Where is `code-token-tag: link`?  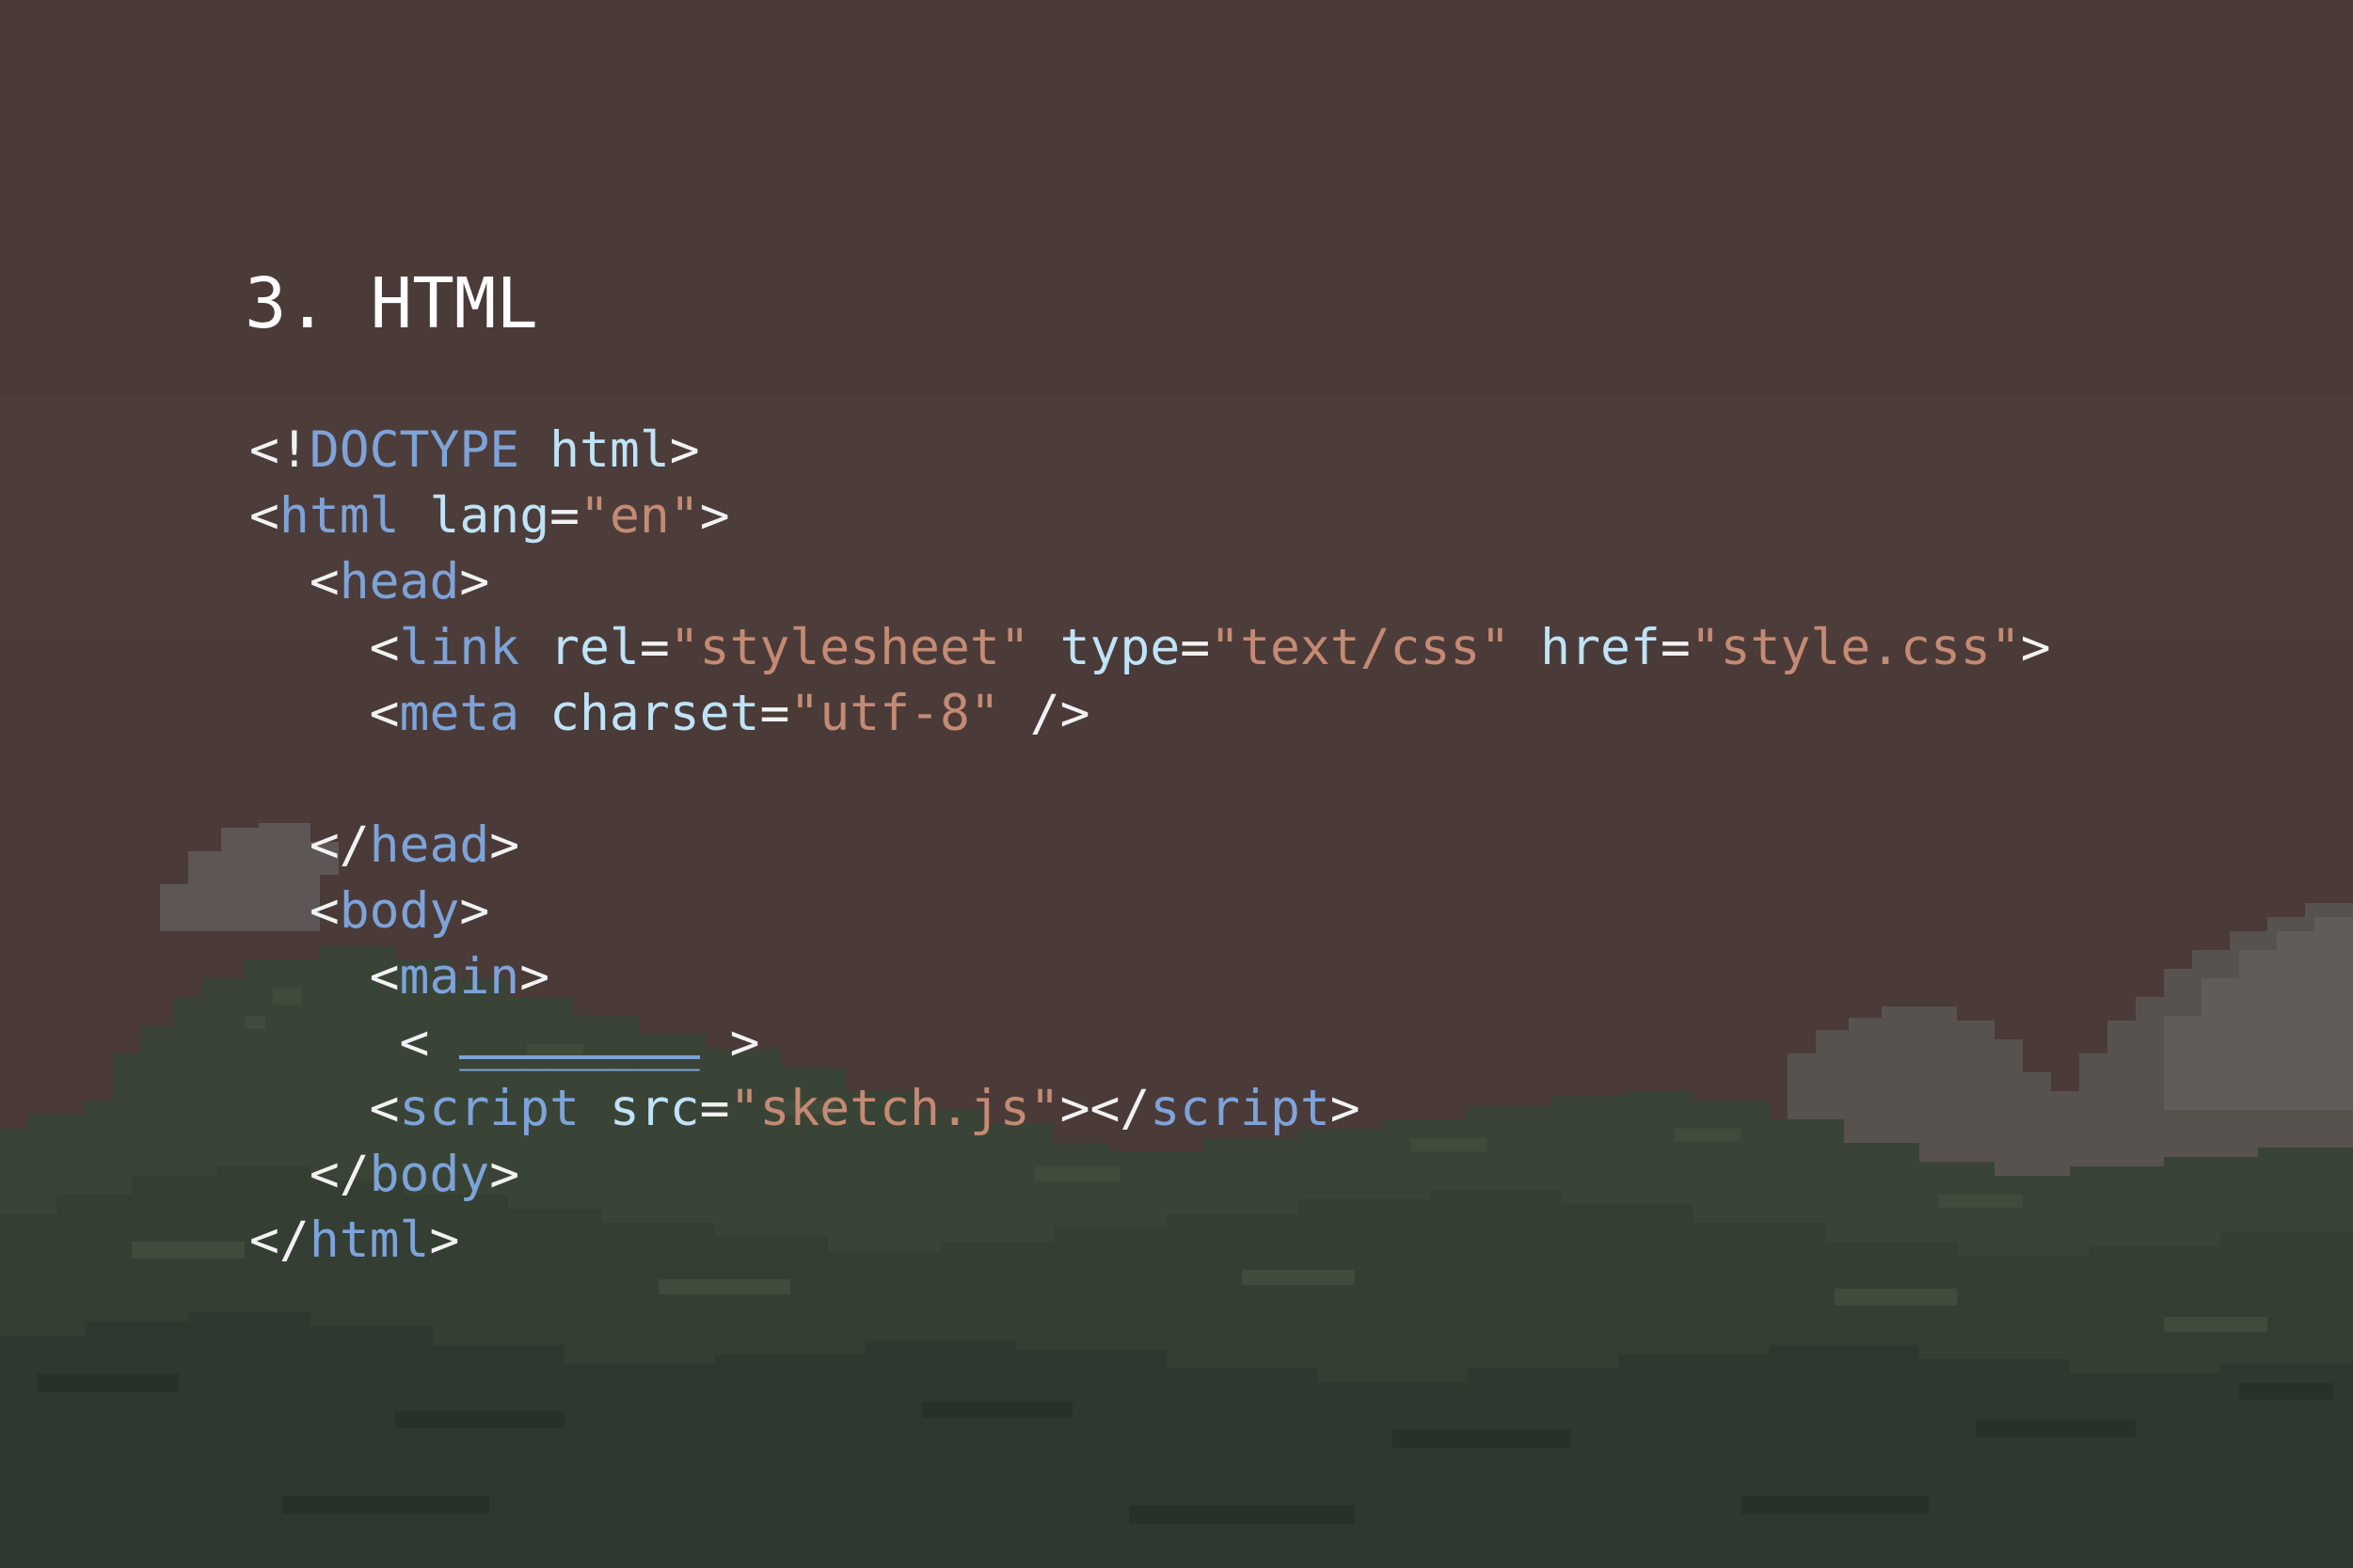 code-token-tag: link is located at coordinates (459, 647).